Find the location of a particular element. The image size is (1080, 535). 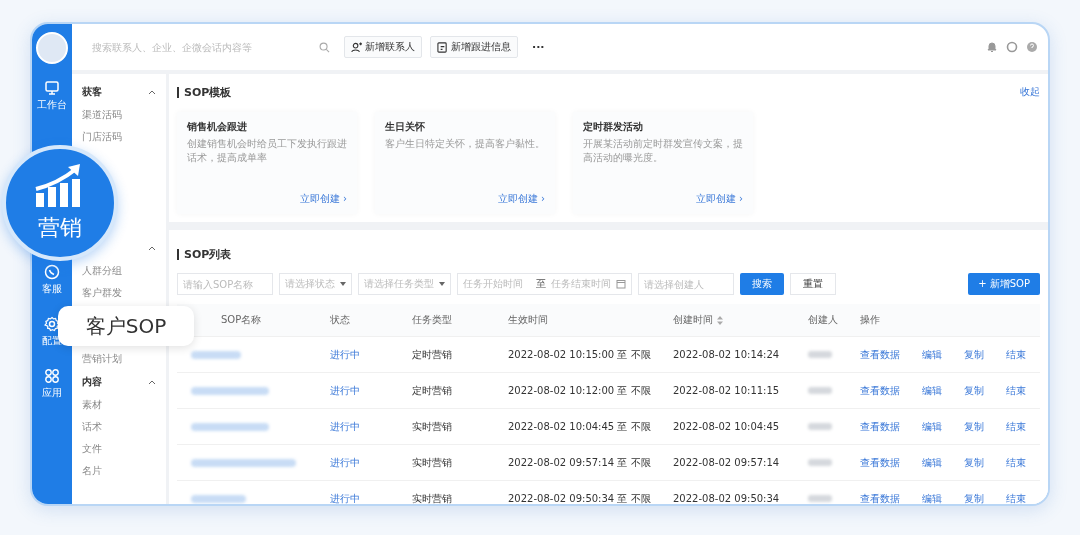

menu-item: 营销计划 is located at coordinates (124, 359).